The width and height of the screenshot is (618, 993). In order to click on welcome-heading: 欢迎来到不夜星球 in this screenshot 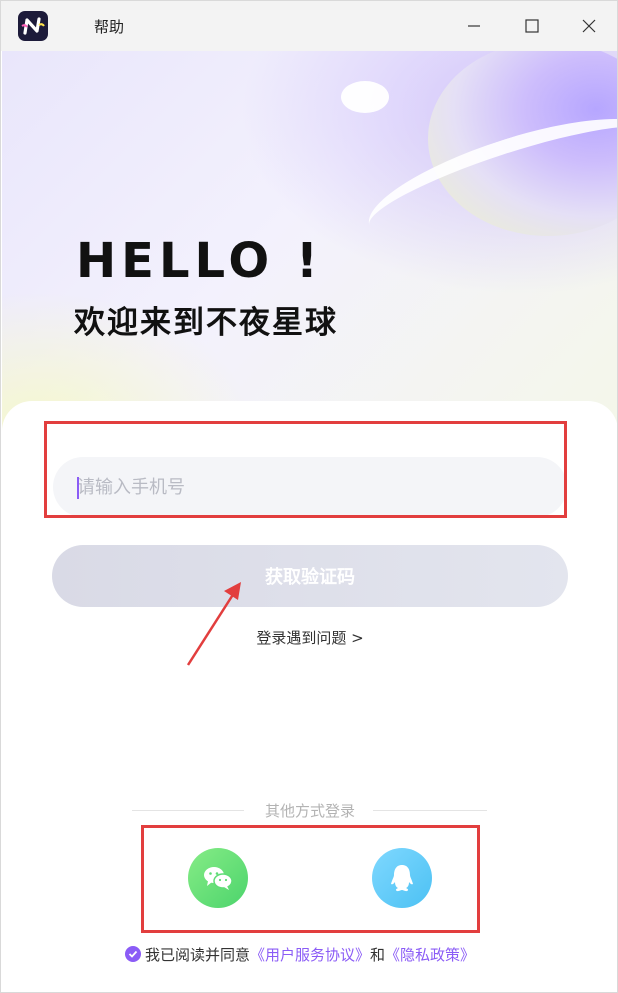, I will do `click(206, 323)`.